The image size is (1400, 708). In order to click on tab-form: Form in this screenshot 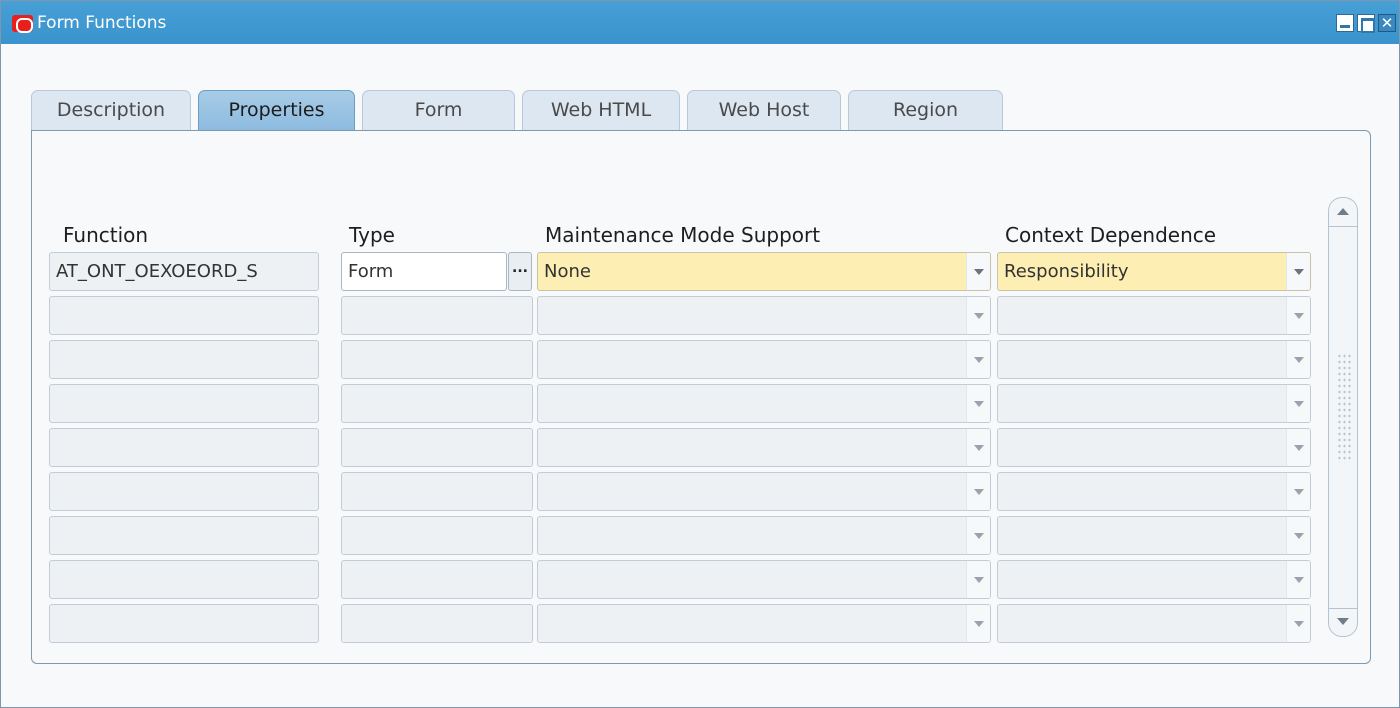, I will do `click(438, 110)`.